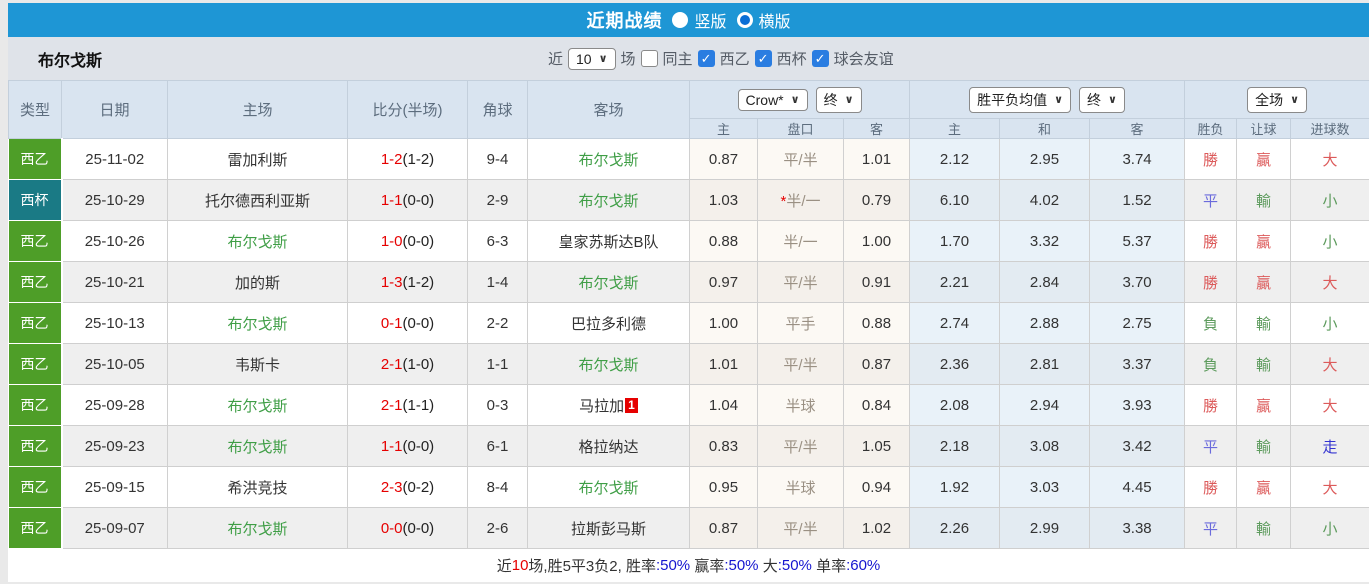 The height and width of the screenshot is (584, 1369). Describe the element at coordinates (520, 565) in the screenshot. I see `summary-segment: 10` at that location.